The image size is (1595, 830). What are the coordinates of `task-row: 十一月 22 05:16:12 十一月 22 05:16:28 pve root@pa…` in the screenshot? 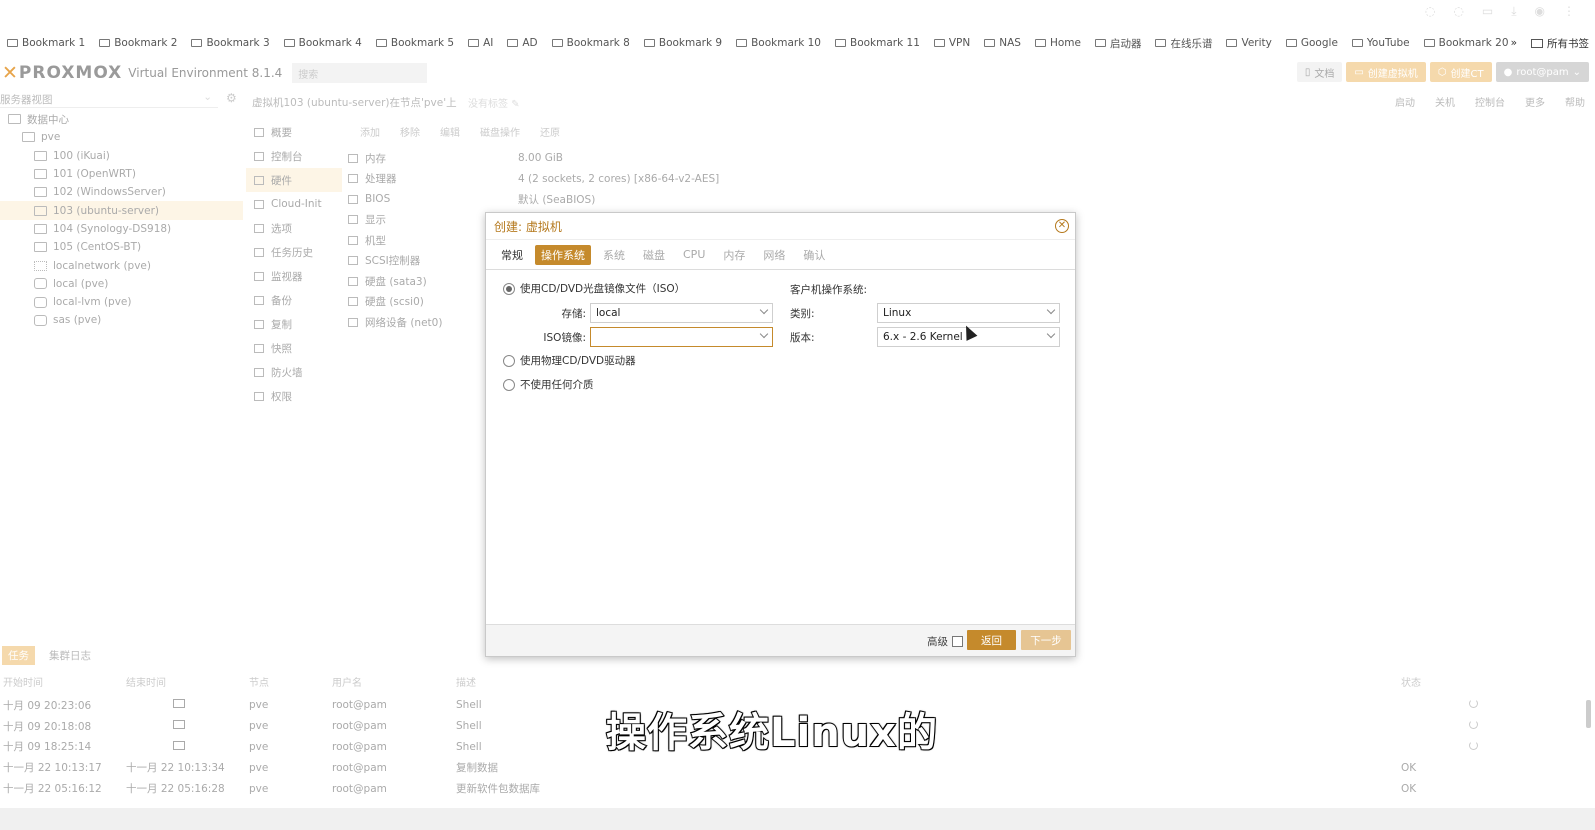 It's located at (797, 788).